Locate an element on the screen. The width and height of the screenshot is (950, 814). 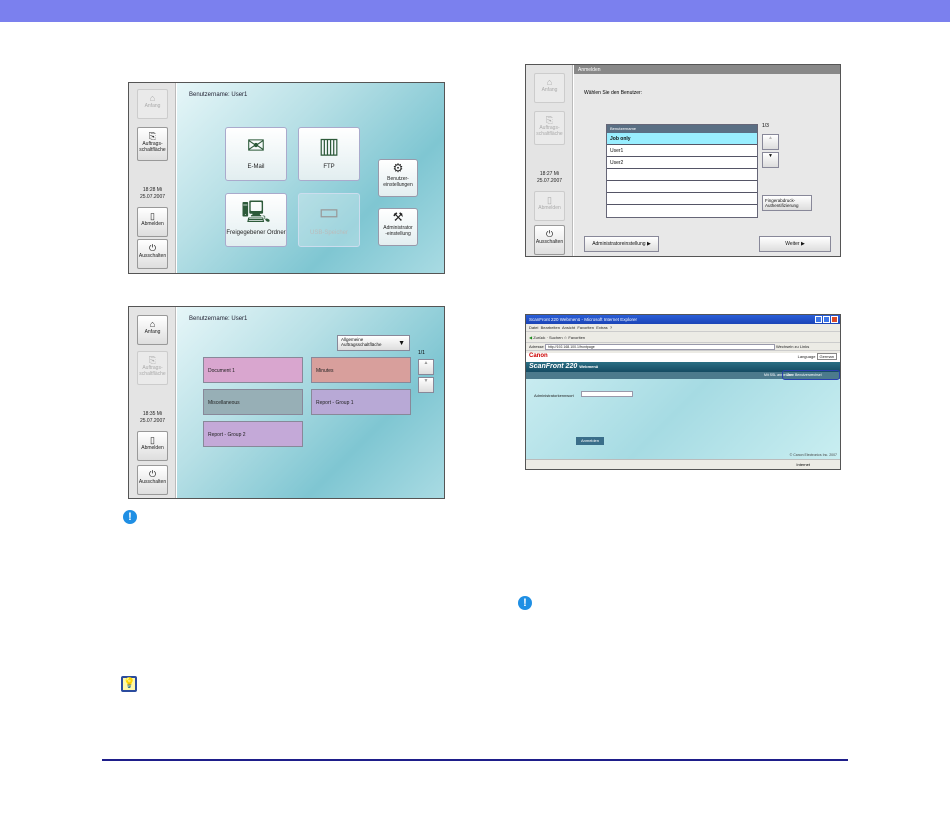
menu-item: Bearbeiten is located at coordinates (550, 327).